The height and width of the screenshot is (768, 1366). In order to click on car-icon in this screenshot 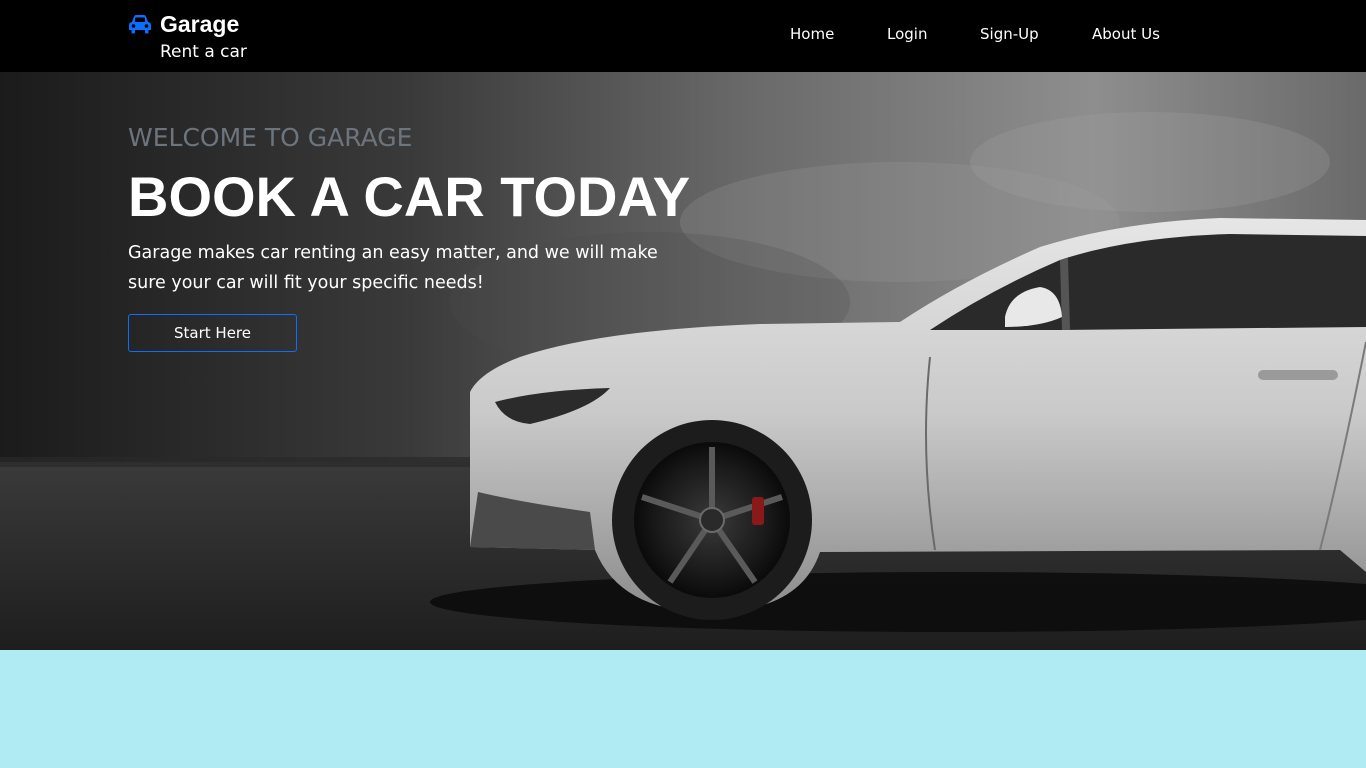, I will do `click(140, 24)`.